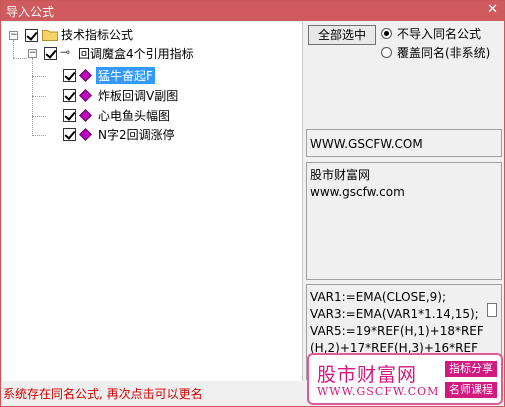  What do you see at coordinates (471, 369) in the screenshot?
I see `watermark-tag-share: 指标分享` at bounding box center [471, 369].